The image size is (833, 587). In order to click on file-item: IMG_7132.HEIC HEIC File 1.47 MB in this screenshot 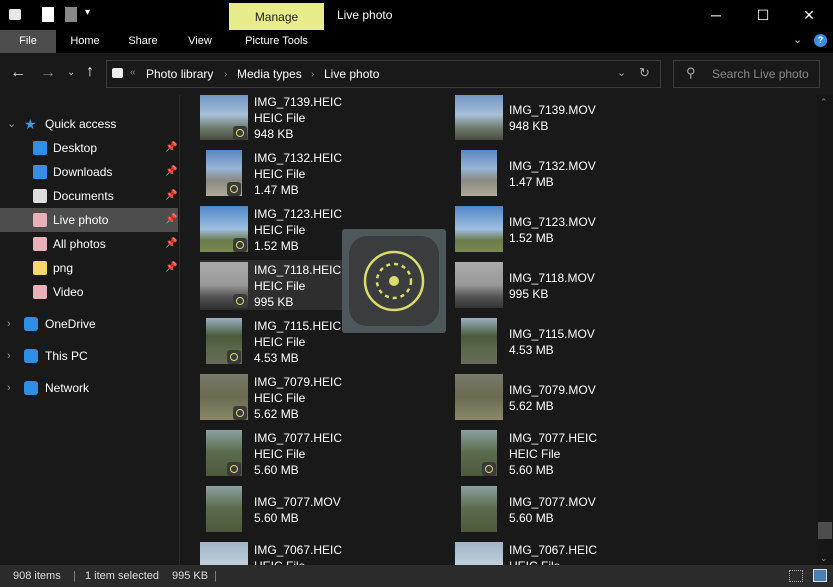, I will do `click(275, 173)`.